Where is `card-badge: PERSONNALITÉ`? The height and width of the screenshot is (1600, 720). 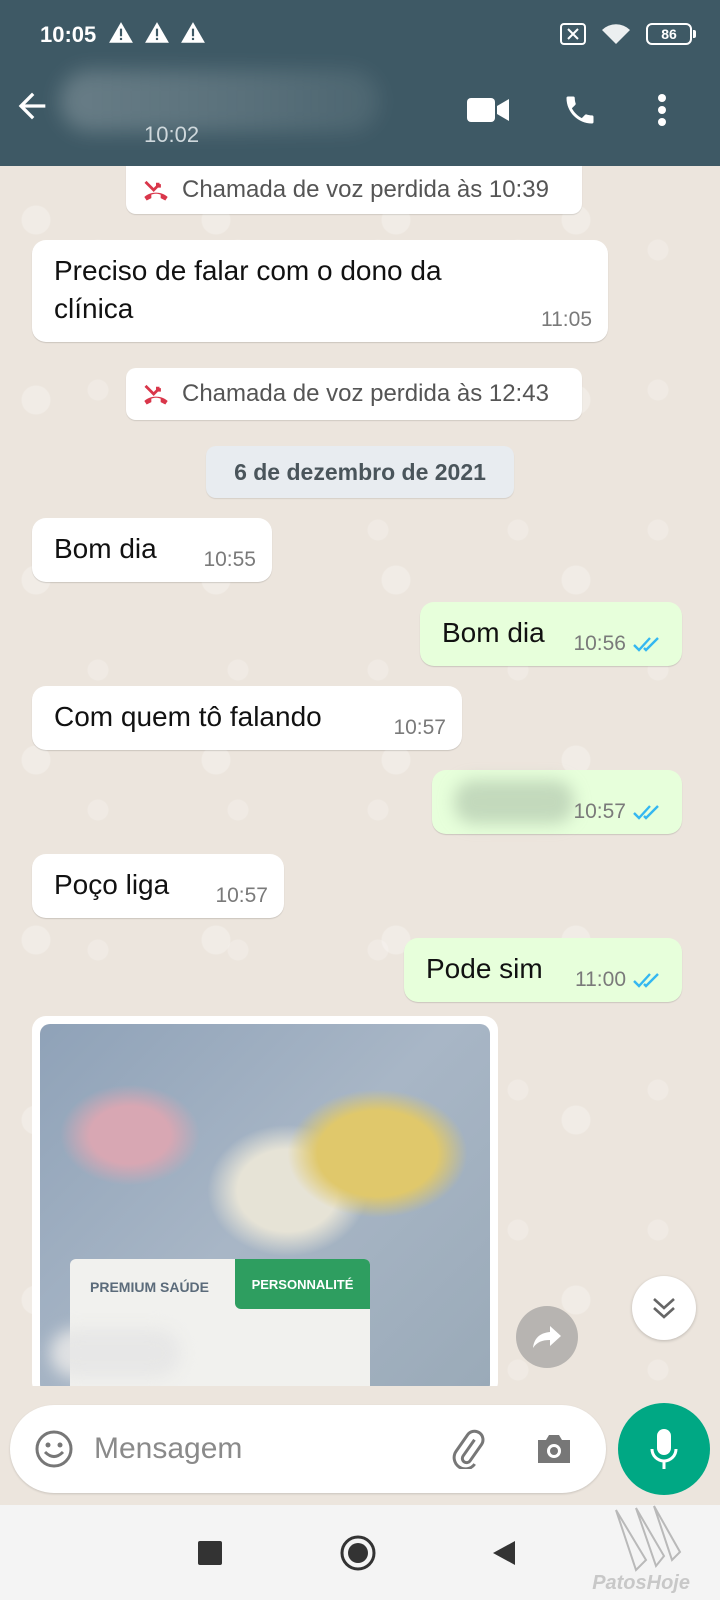 card-badge: PERSONNALITÉ is located at coordinates (302, 1284).